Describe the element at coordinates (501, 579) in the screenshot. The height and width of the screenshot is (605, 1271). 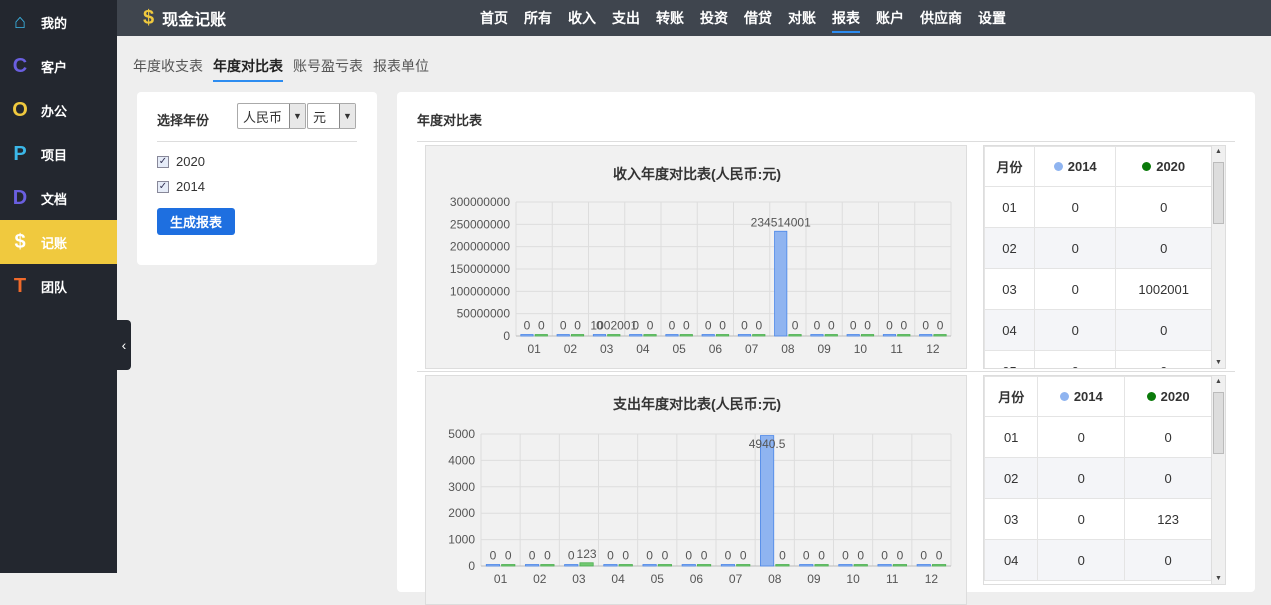
I see `x-tick-label: 01` at that location.